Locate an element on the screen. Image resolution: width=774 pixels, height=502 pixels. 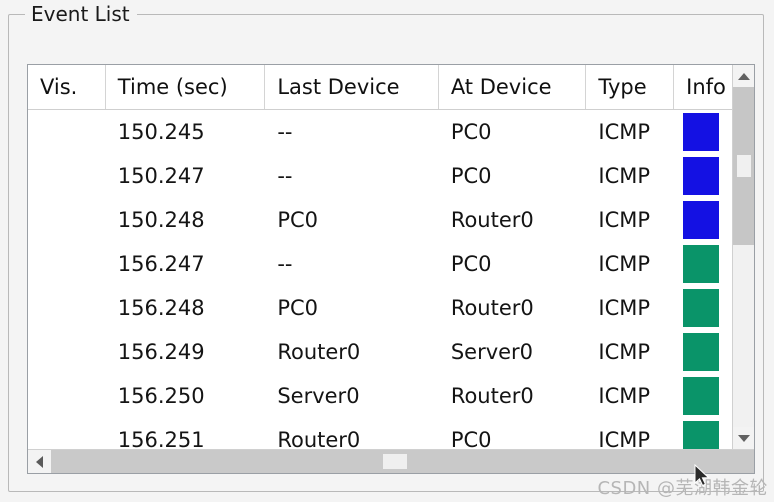
column-header-at-device: At Device is located at coordinates (513, 87).